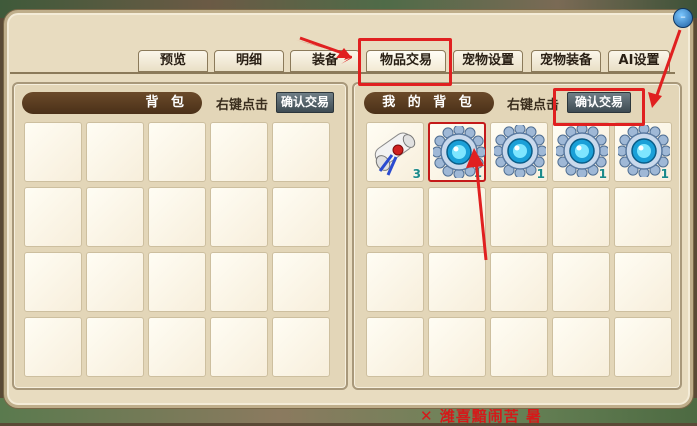  I want to click on arrow-to-confirm-shaft, so click(668, 64).